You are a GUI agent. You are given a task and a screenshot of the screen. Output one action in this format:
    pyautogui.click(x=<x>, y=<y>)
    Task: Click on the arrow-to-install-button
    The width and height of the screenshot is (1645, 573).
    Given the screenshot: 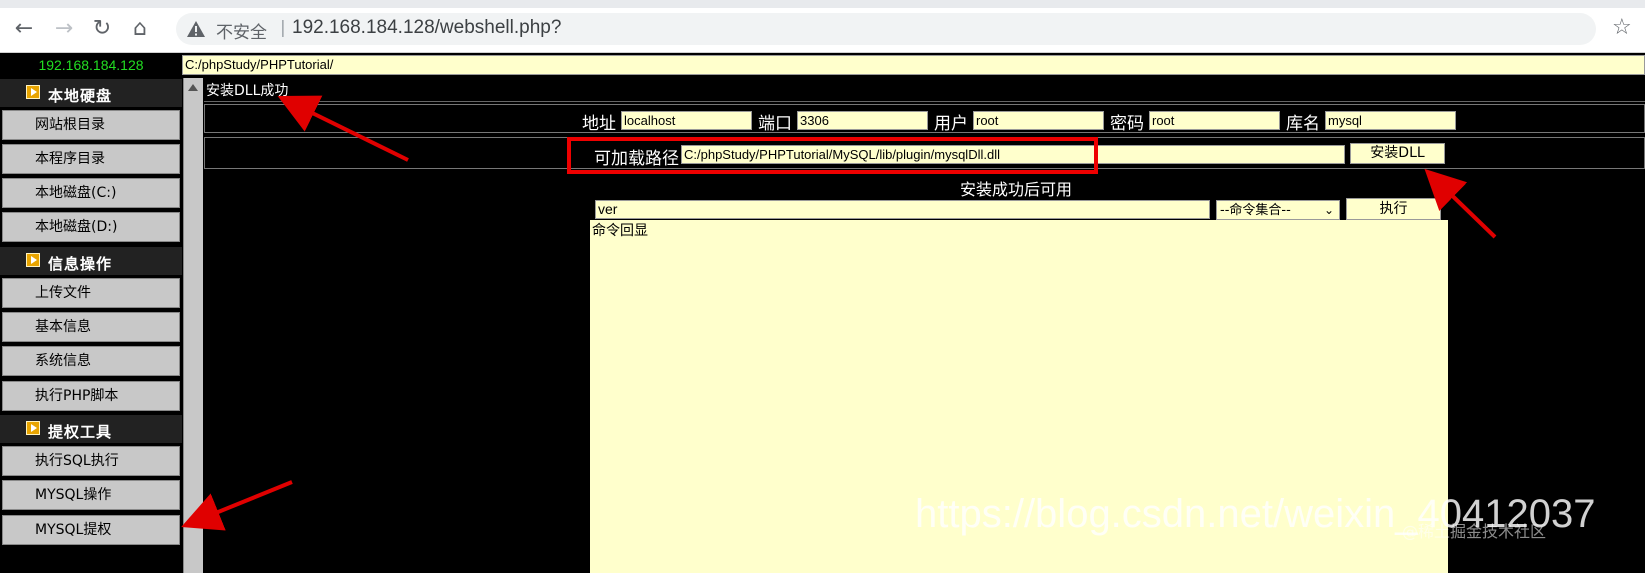 What is the action you would take?
    pyautogui.click(x=1460, y=203)
    